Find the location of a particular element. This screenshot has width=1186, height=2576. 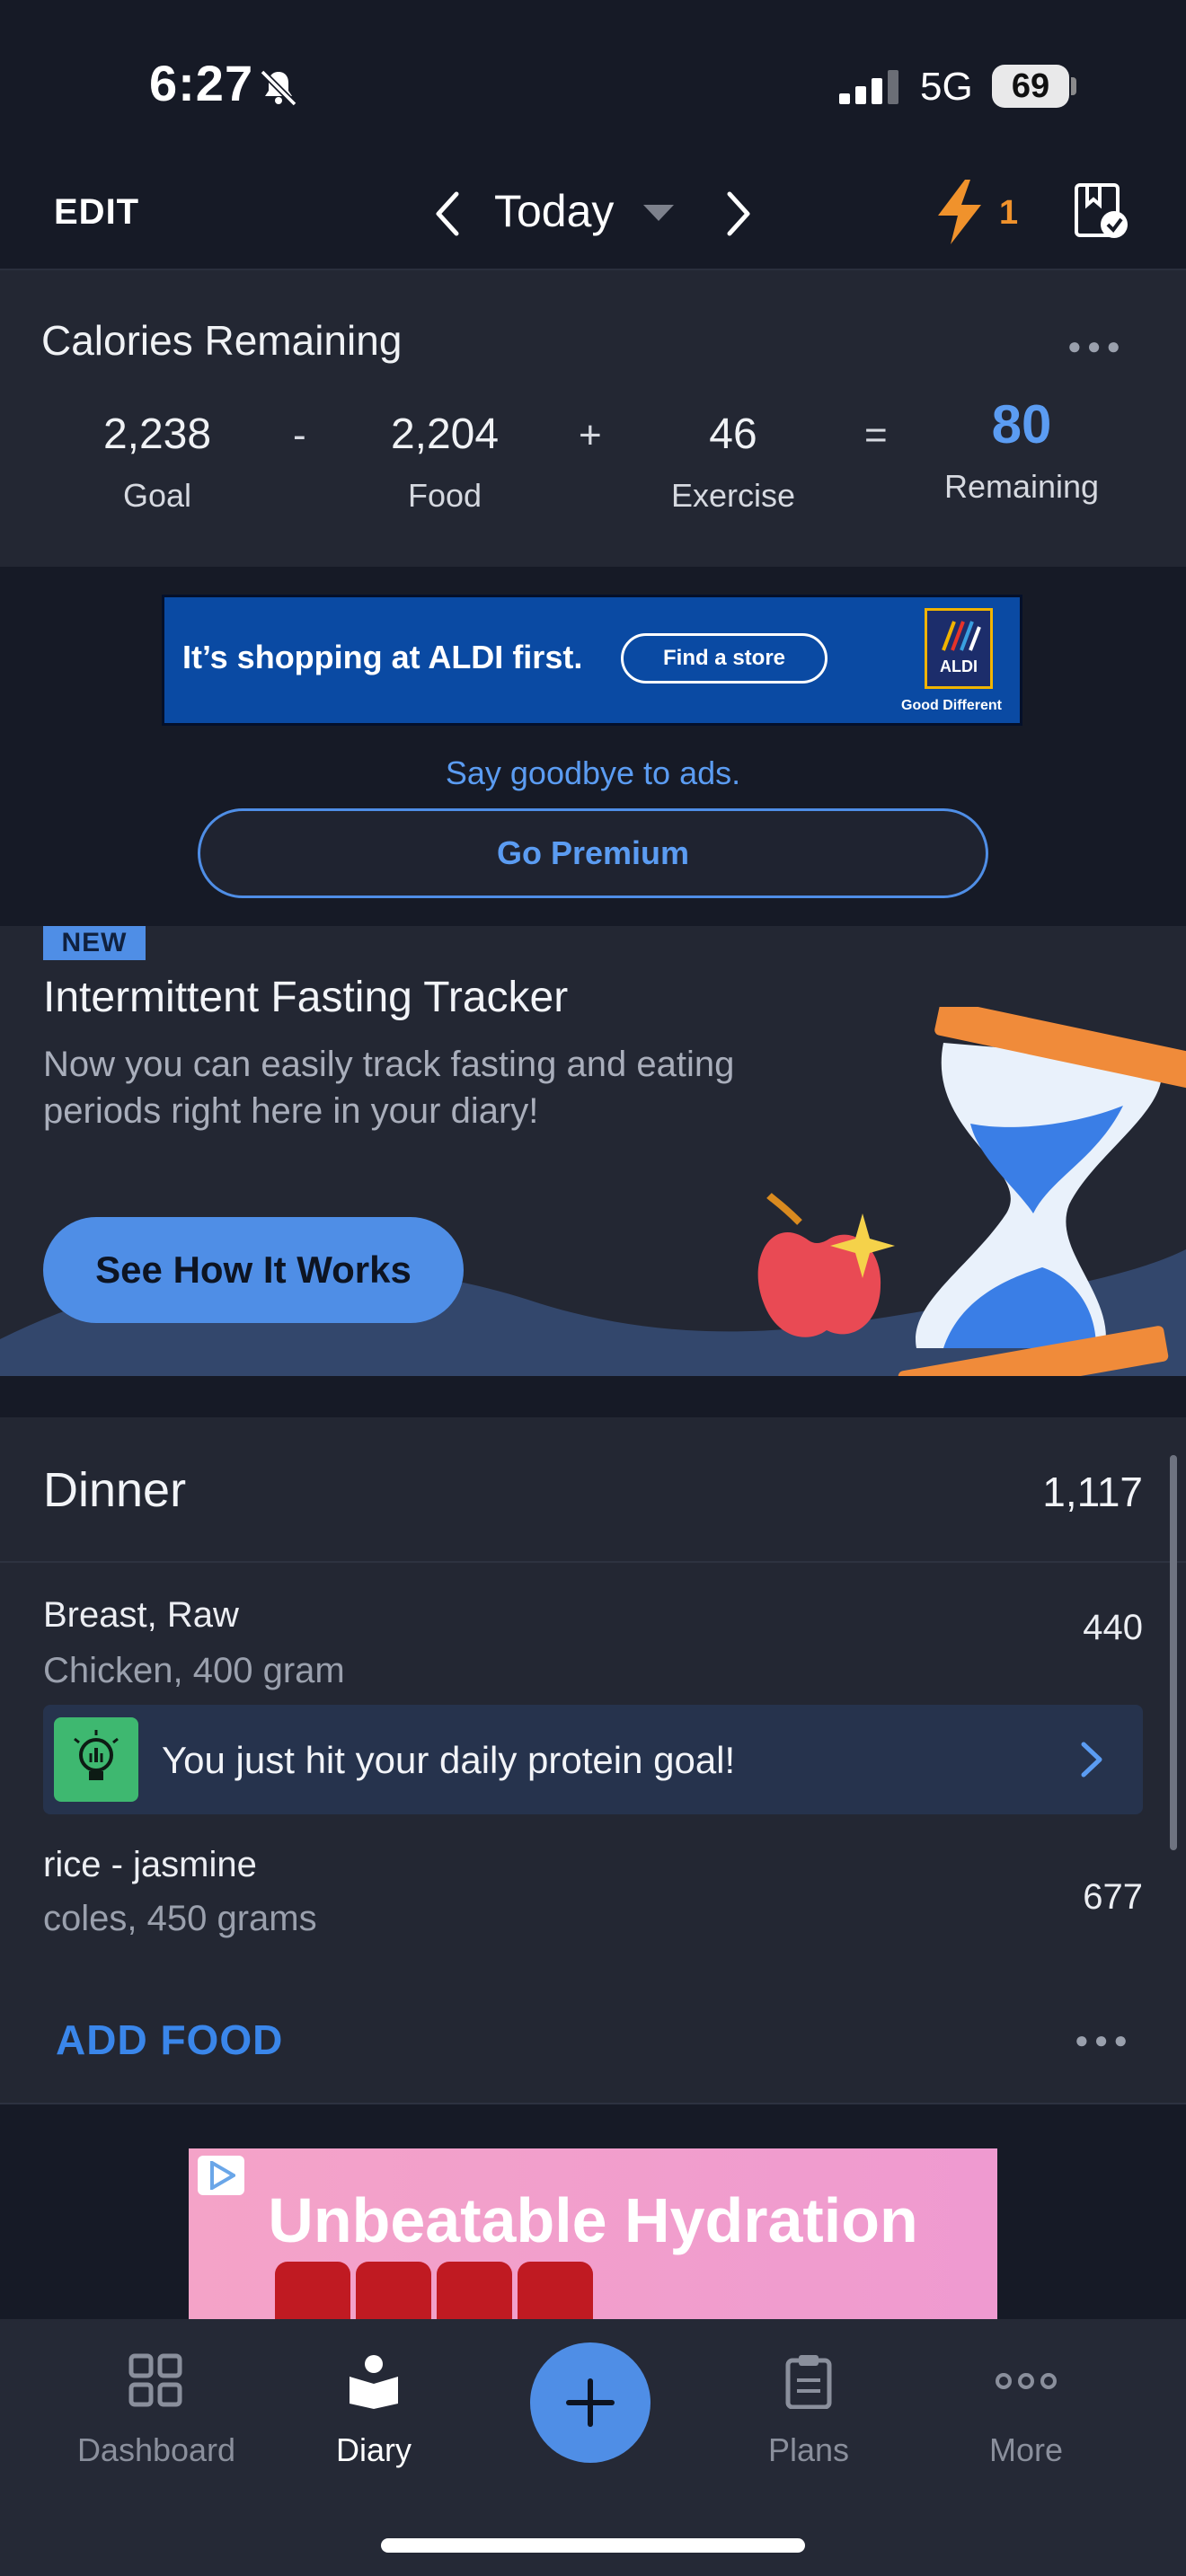

add-entry-button is located at coordinates (590, 2402).